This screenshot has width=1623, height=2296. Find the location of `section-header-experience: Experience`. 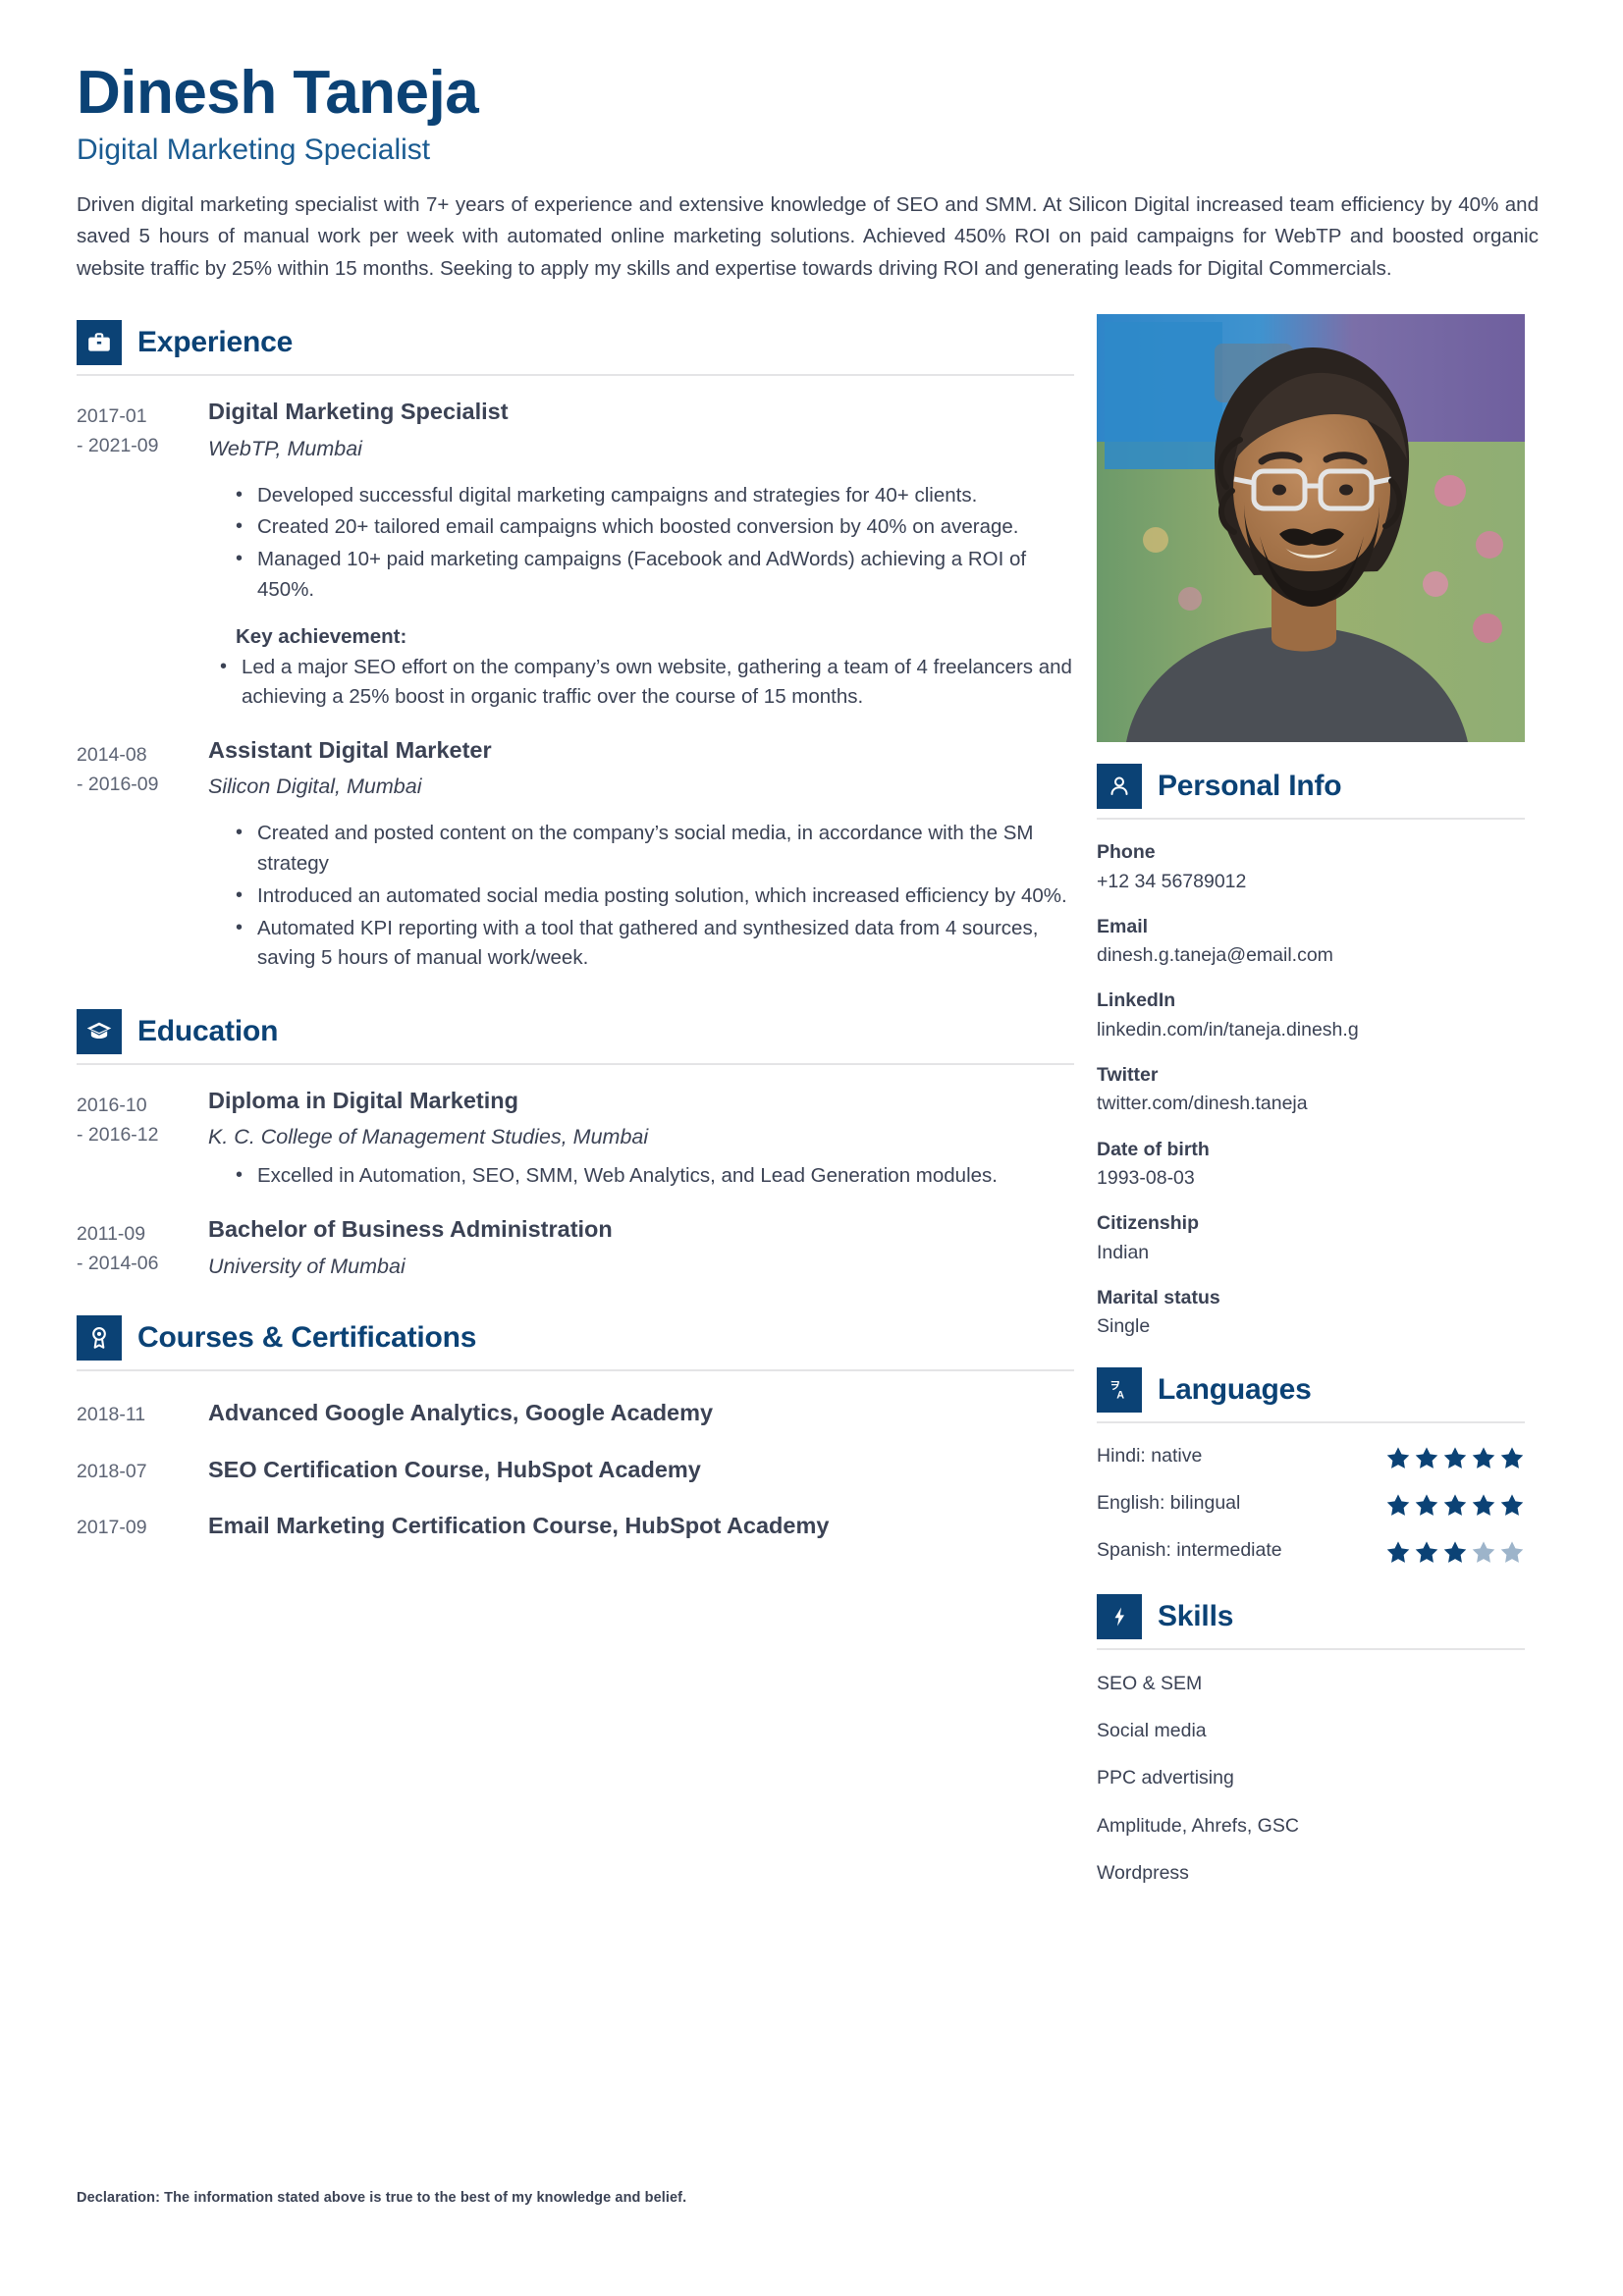

section-header-experience: Experience is located at coordinates (576, 343).